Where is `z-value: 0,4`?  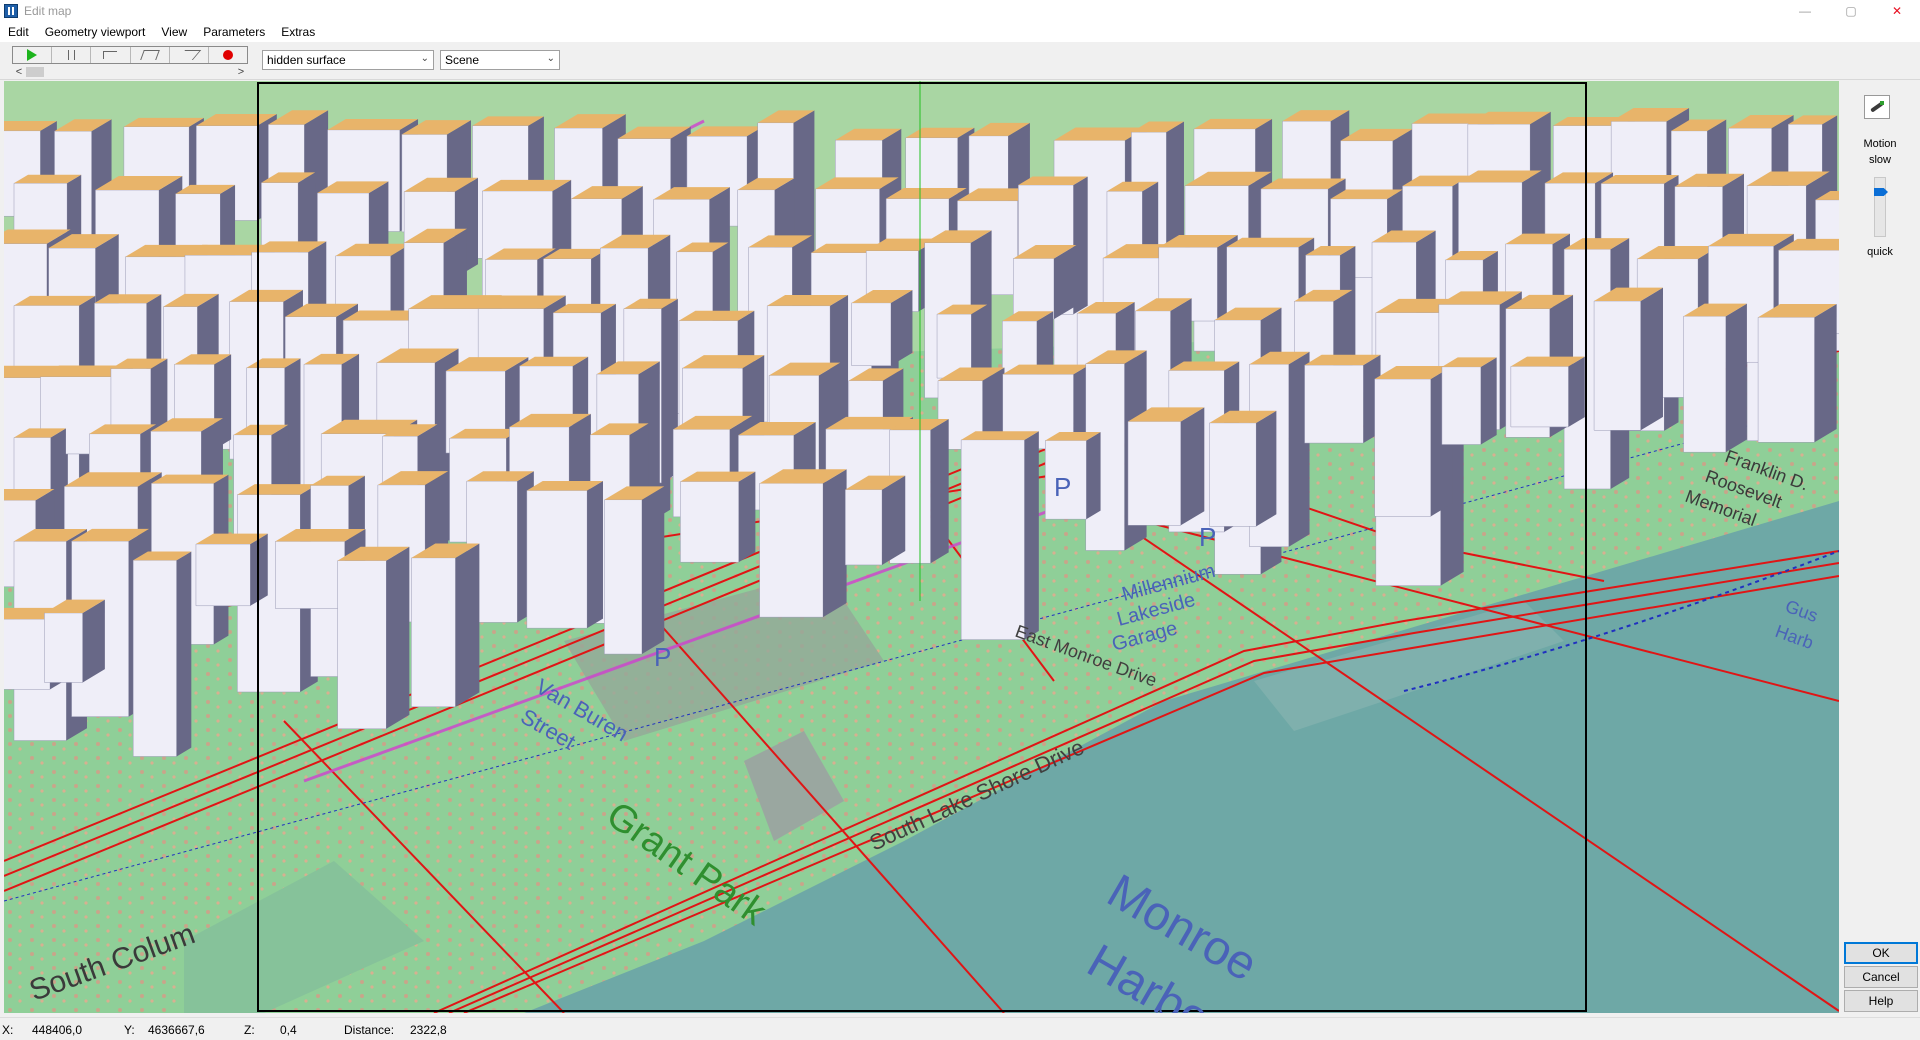
z-value: 0,4 is located at coordinates (288, 1030).